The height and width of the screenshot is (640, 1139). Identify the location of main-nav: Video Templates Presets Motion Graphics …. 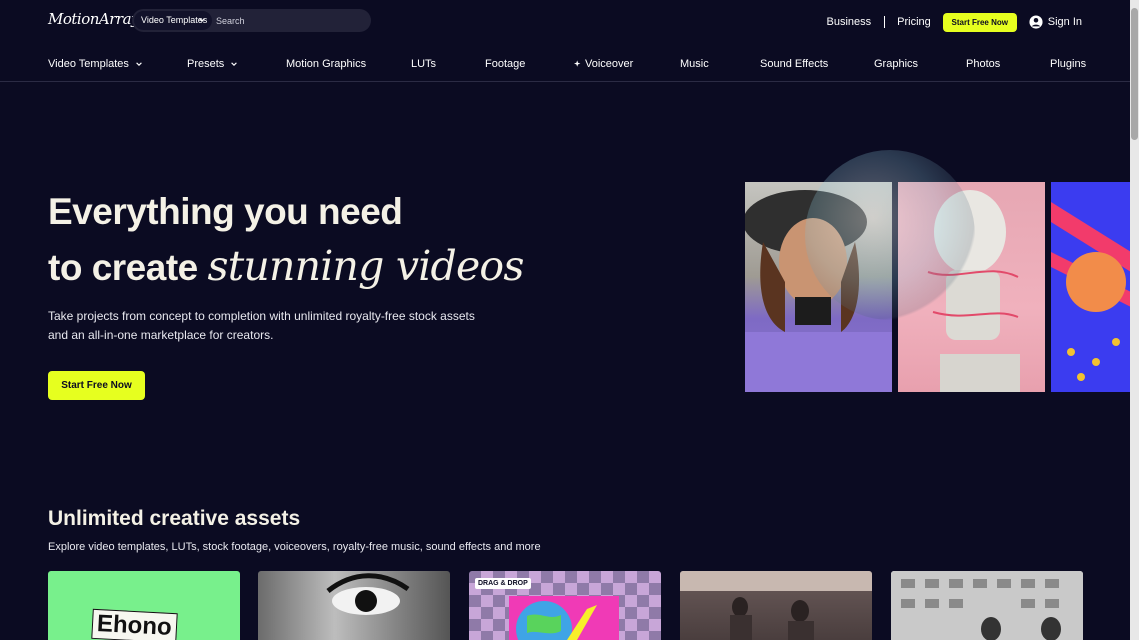
(565, 66).